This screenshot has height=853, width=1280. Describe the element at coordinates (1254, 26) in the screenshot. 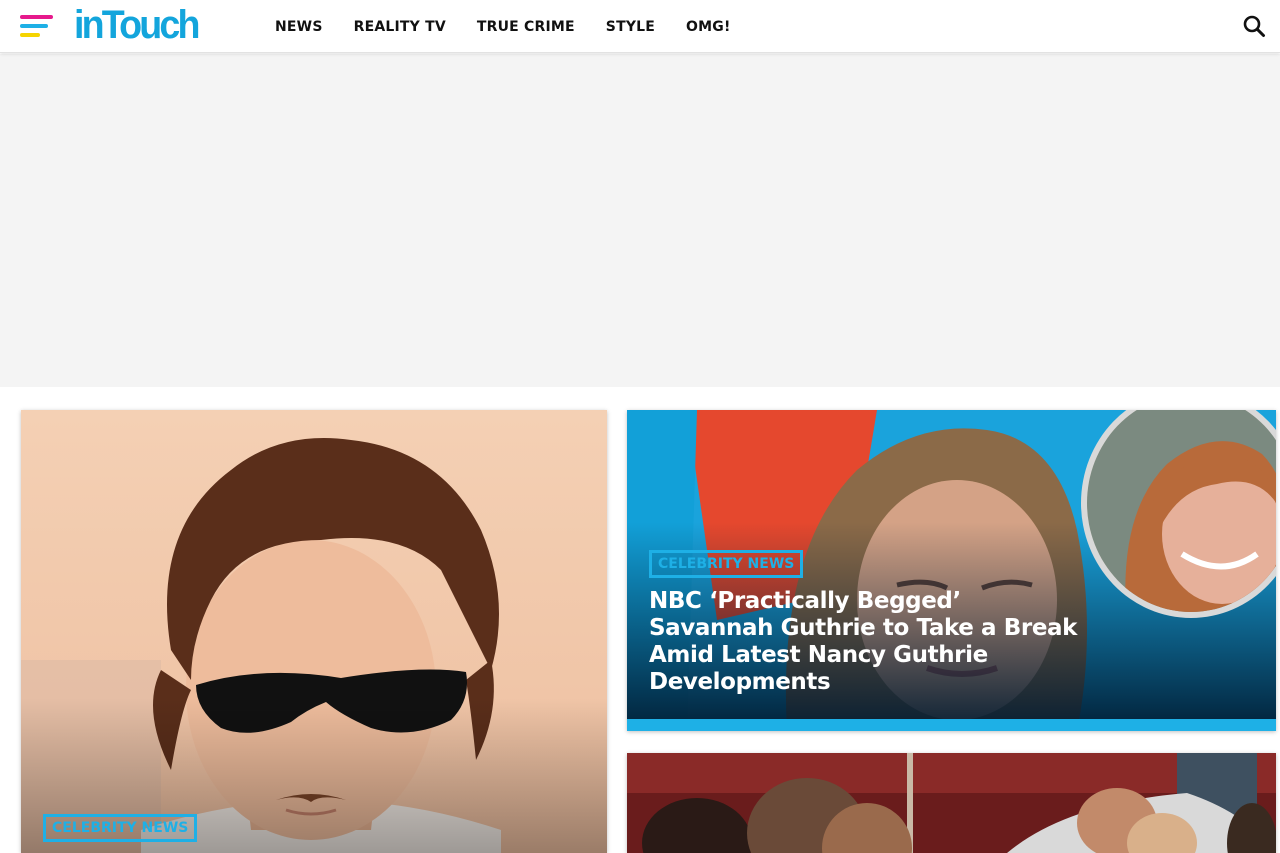

I see `search-icon` at that location.